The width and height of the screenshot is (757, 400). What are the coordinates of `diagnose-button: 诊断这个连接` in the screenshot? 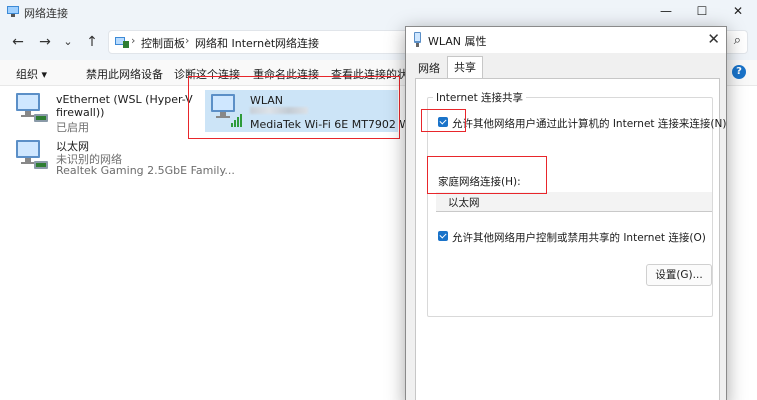 It's located at (207, 74).